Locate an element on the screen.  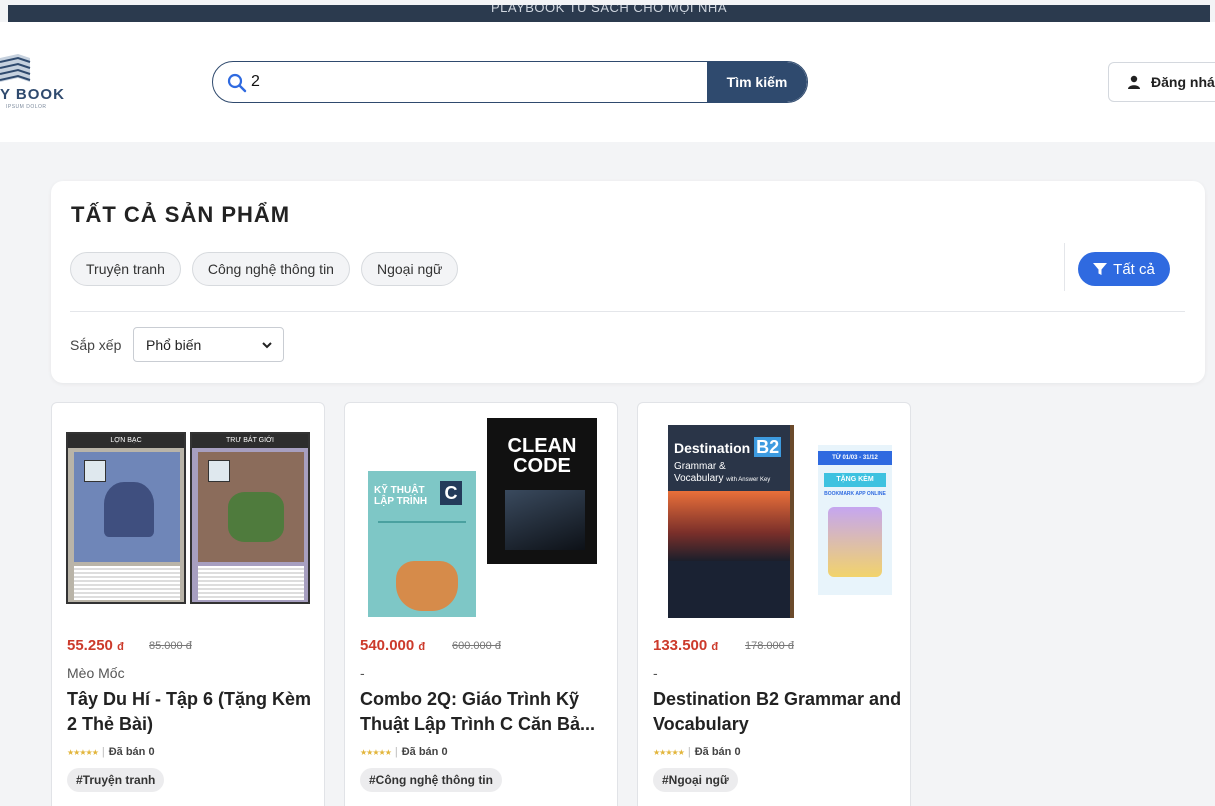
sort-label: Sắp xếp is located at coordinates (96, 345).